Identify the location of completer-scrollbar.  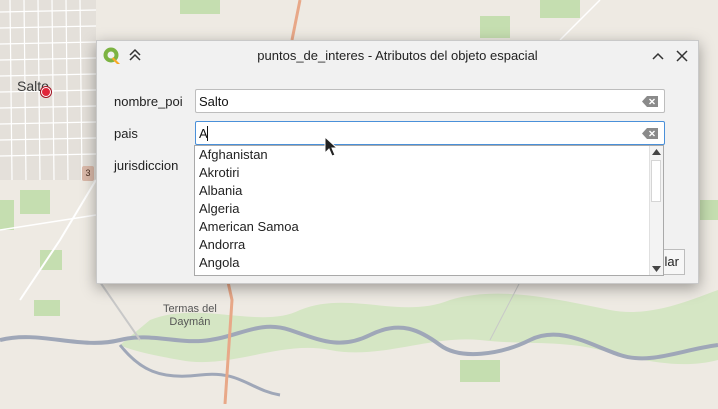
(656, 210).